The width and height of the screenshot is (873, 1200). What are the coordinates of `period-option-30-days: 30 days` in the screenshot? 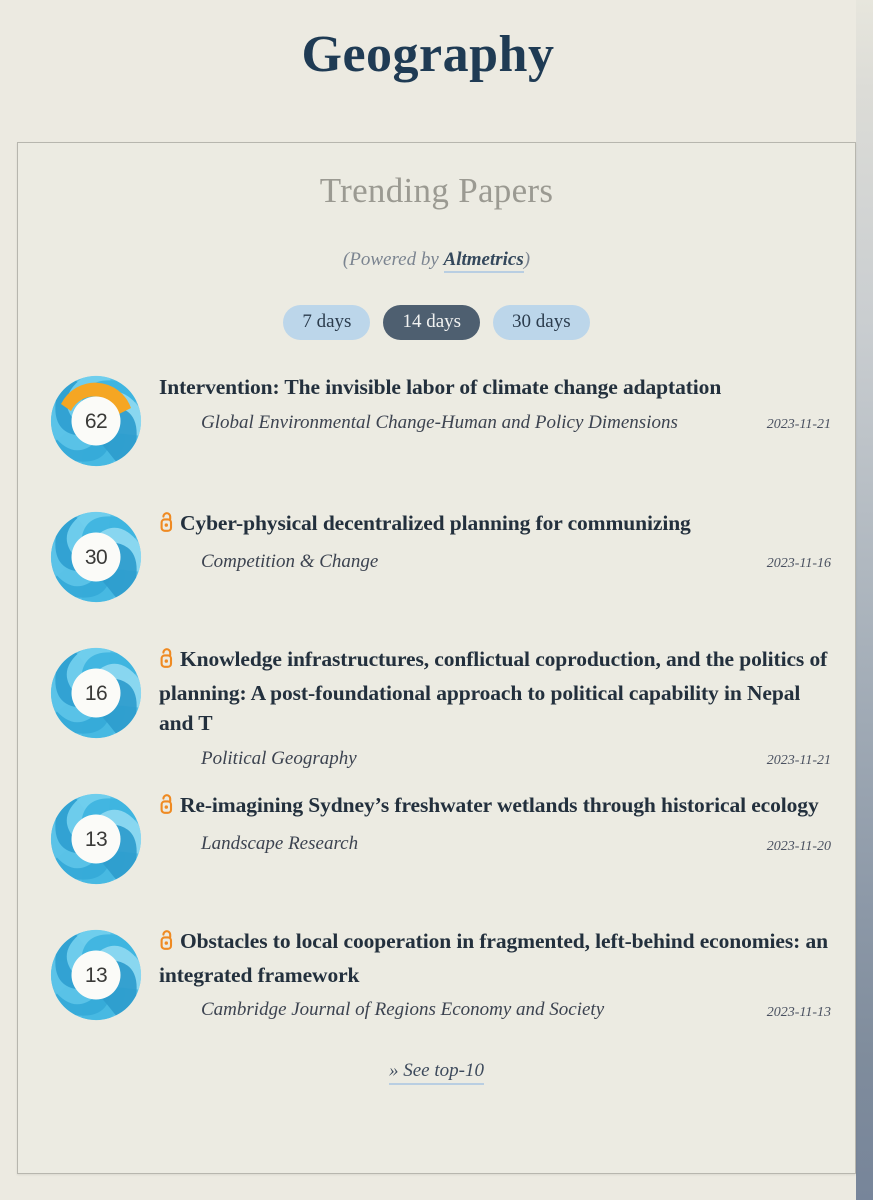 It's located at (541, 322).